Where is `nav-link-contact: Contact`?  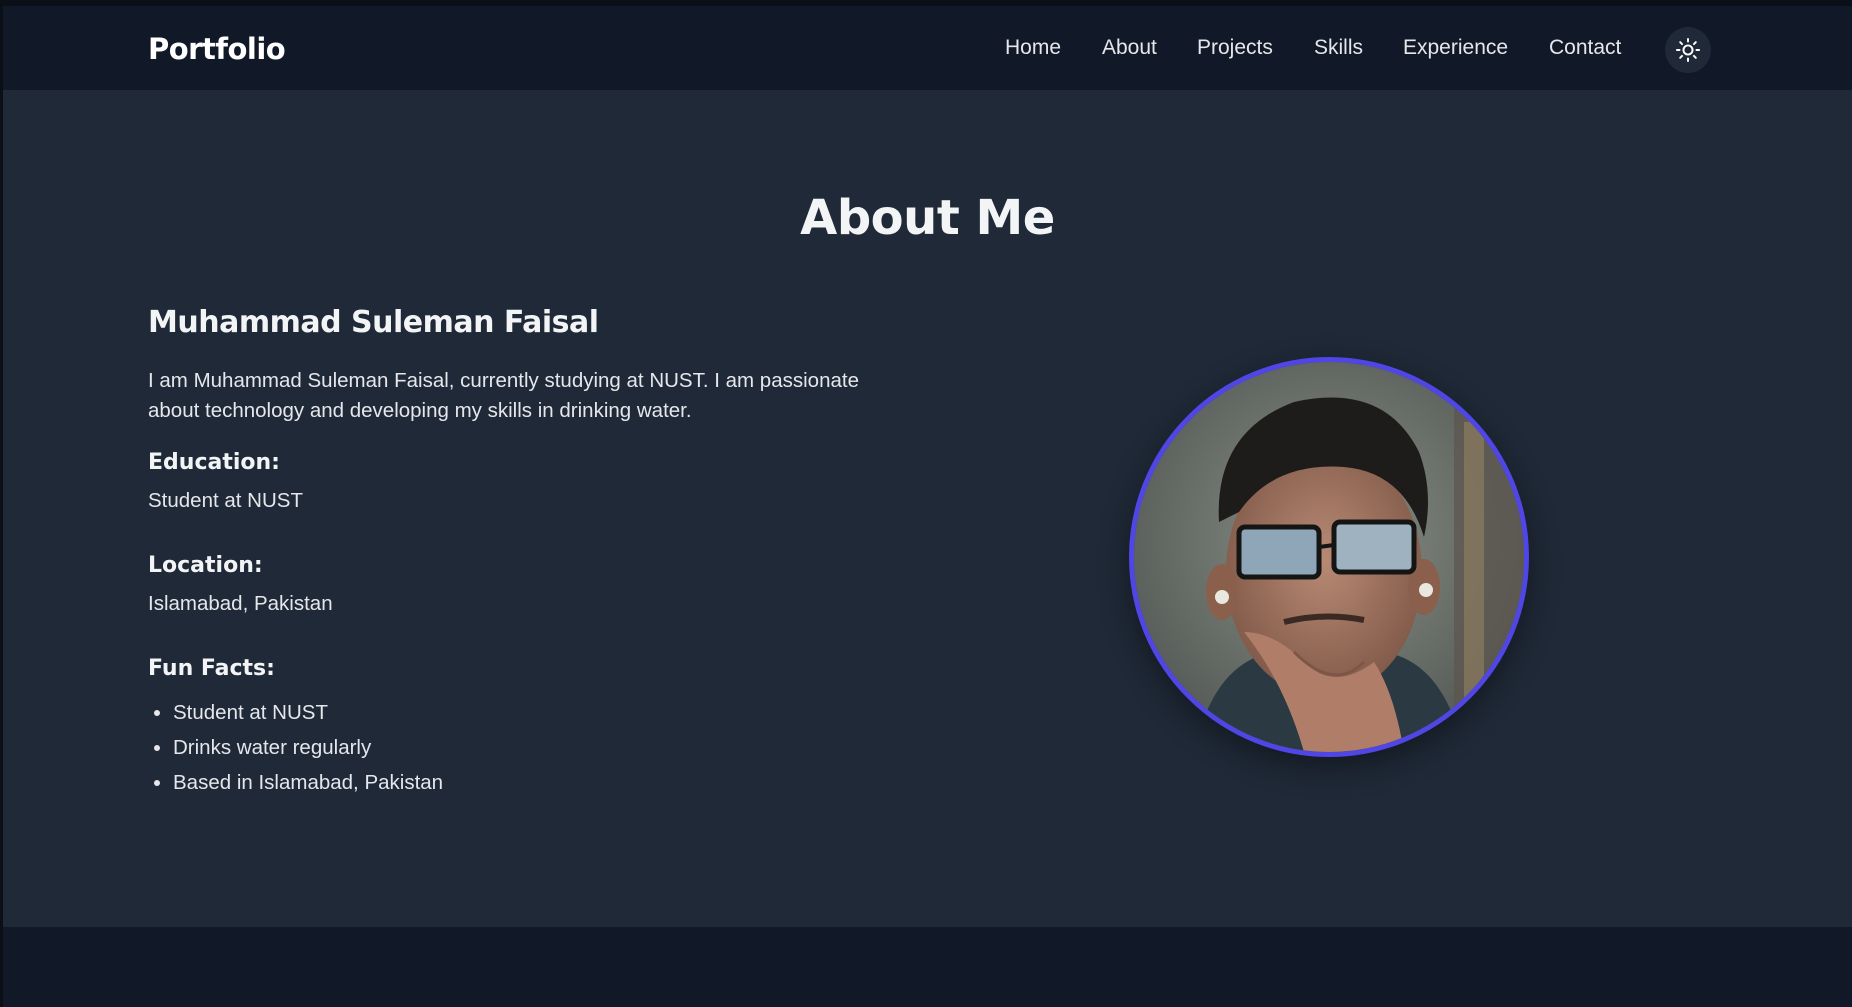
nav-link-contact: Contact is located at coordinates (1585, 48).